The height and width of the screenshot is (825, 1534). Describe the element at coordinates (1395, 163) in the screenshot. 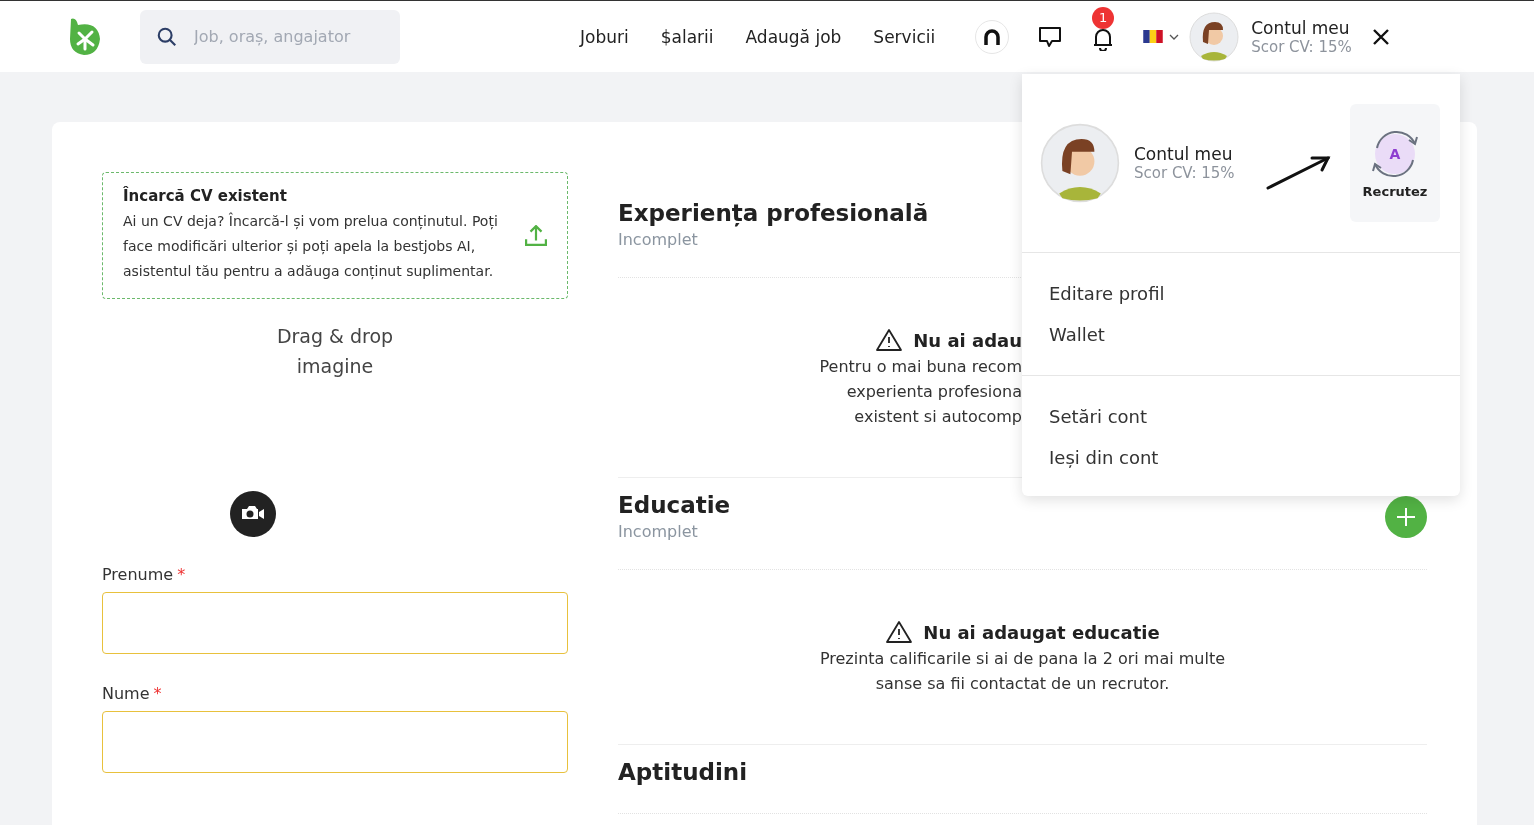

I see `recruiter-switch-button: A Recrutez` at that location.